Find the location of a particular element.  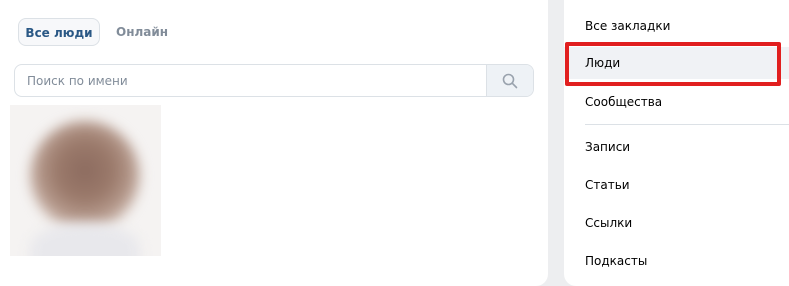

sidebar-item-communities: Сообщества is located at coordinates (676, 102).